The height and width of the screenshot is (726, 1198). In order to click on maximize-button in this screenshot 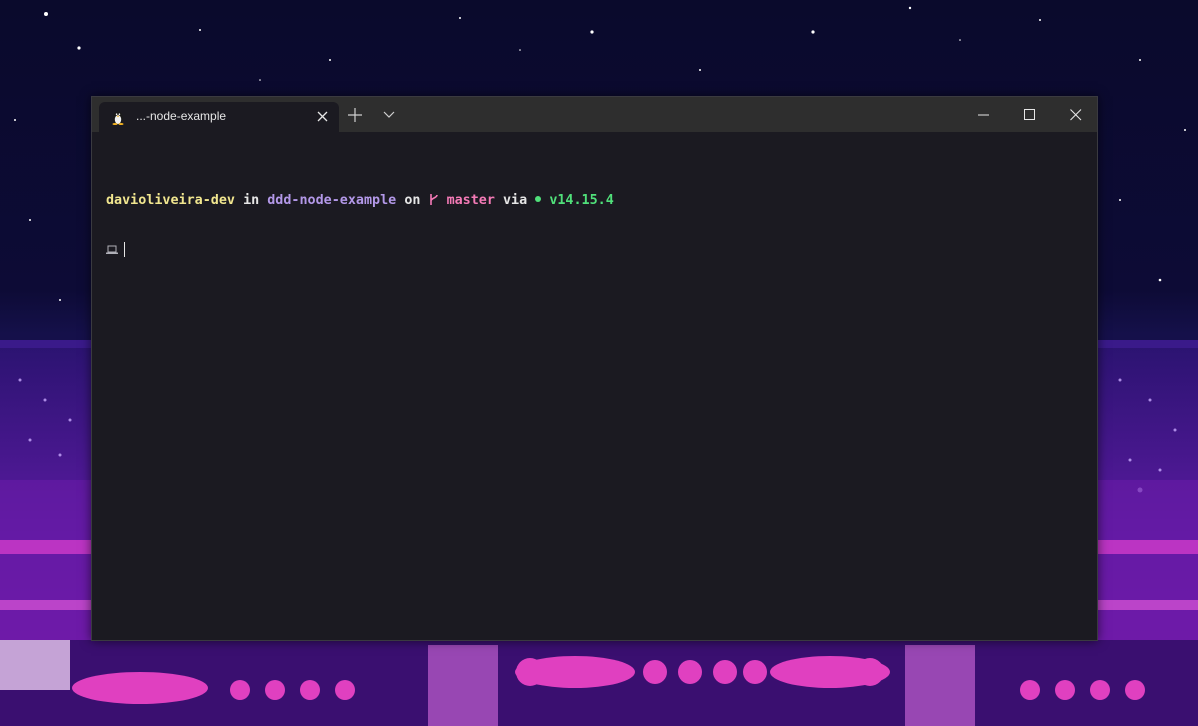, I will do `click(1030, 114)`.